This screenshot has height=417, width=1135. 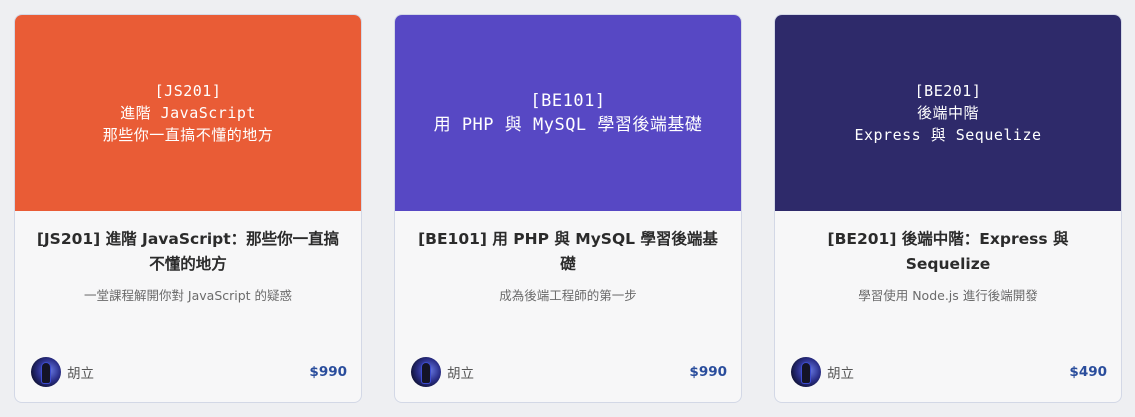 What do you see at coordinates (188, 252) in the screenshot?
I see `course-title: [JS201] 進階 JavaScript：那些你一直搞不懂的地方` at bounding box center [188, 252].